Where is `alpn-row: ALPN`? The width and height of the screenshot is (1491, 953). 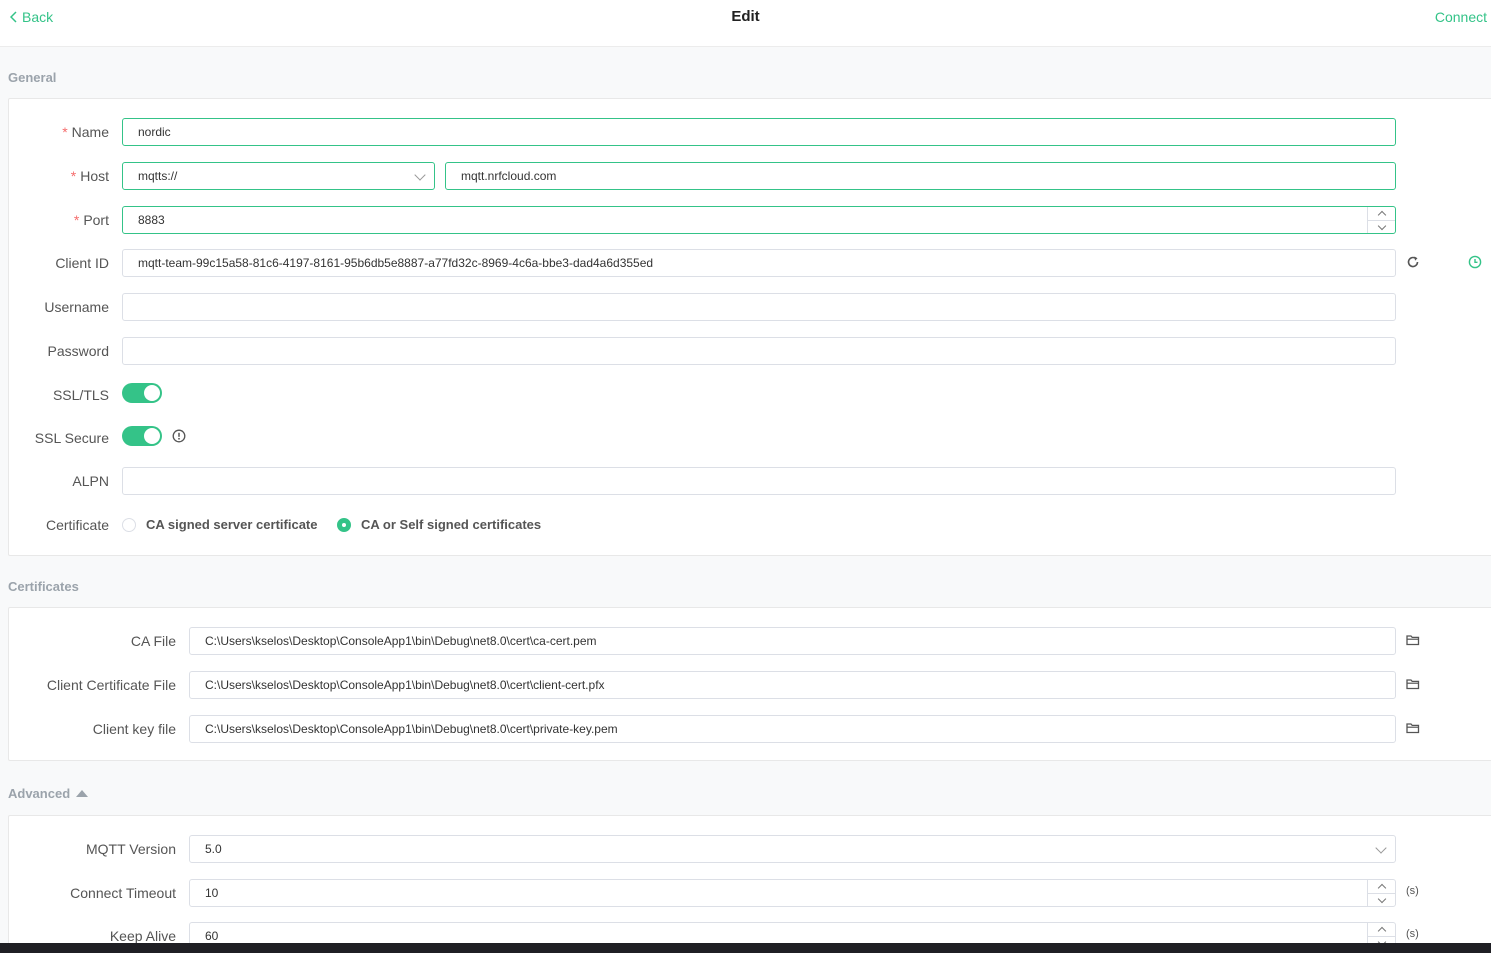
alpn-row: ALPN is located at coordinates (750, 481).